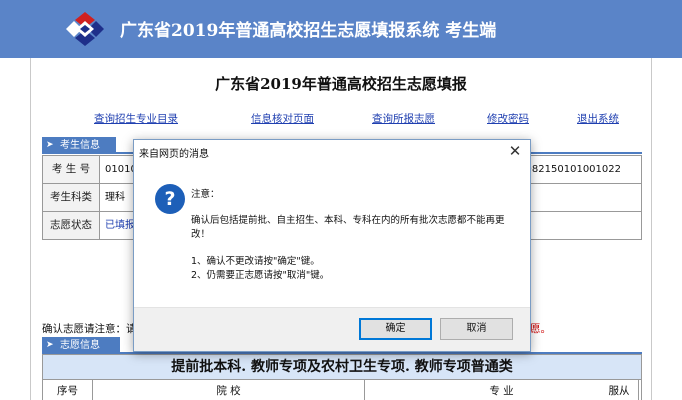 Image resolution: width=682 pixels, height=400 pixels. Describe the element at coordinates (341, 84) in the screenshot. I see `page-title: 广东省2019年普通高校招生志愿填报` at that location.